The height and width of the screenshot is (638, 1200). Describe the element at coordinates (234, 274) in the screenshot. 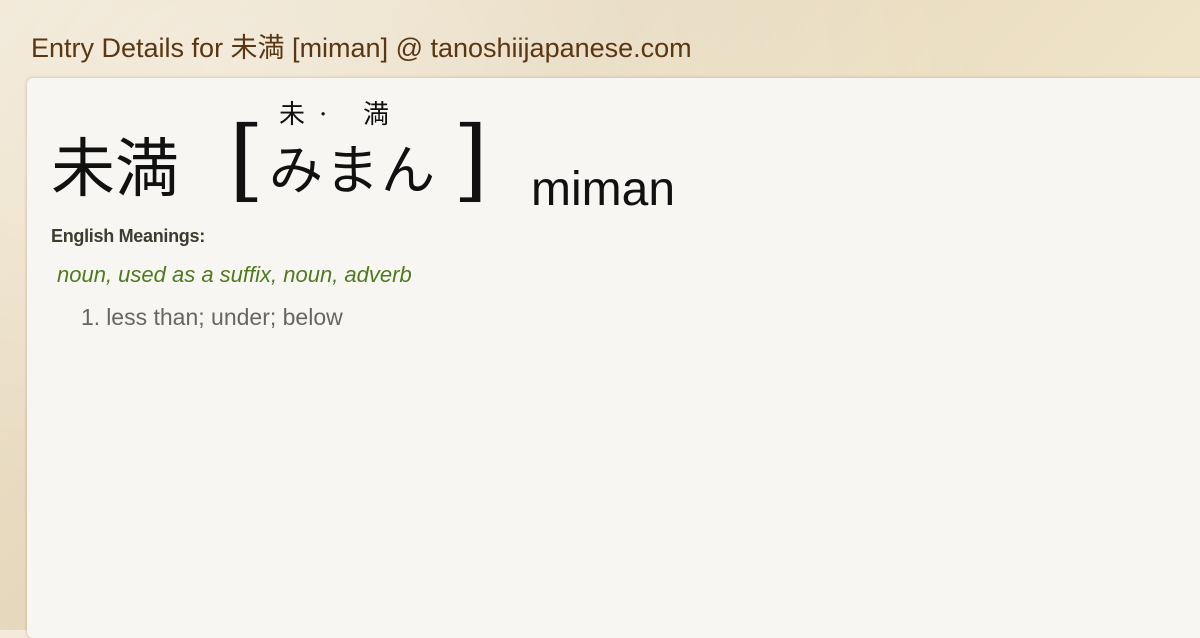

I see `parts-of-speech: noun, used as a suffix, noun, adverb` at that location.